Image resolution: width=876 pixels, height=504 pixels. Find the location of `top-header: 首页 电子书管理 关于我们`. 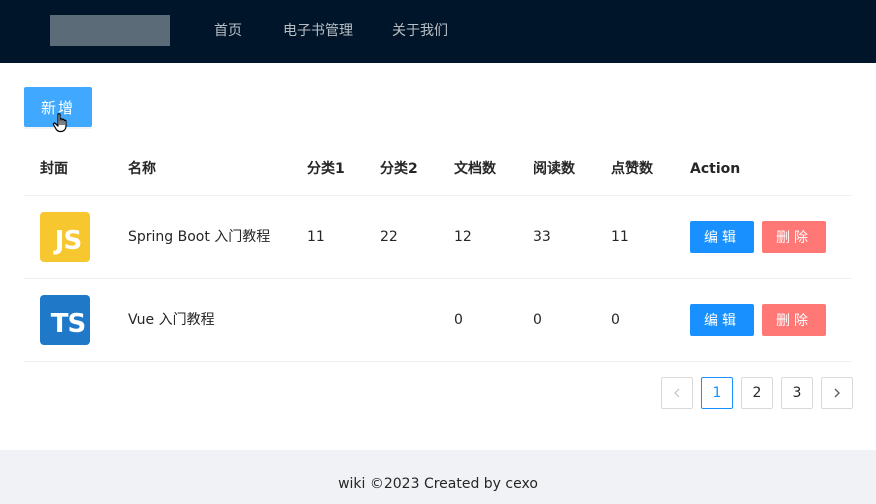

top-header: 首页 电子书管理 关于我们 is located at coordinates (438, 31).